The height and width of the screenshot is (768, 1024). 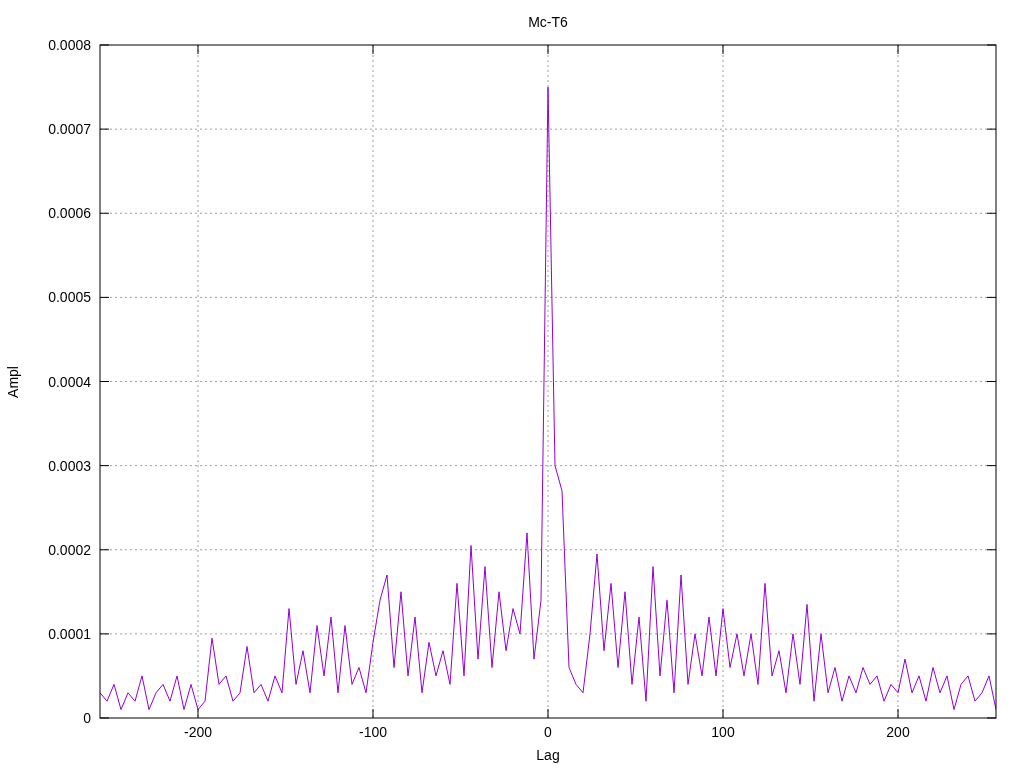 What do you see at coordinates (69, 381) in the screenshot?
I see `y-tick-label: 0.0004` at bounding box center [69, 381].